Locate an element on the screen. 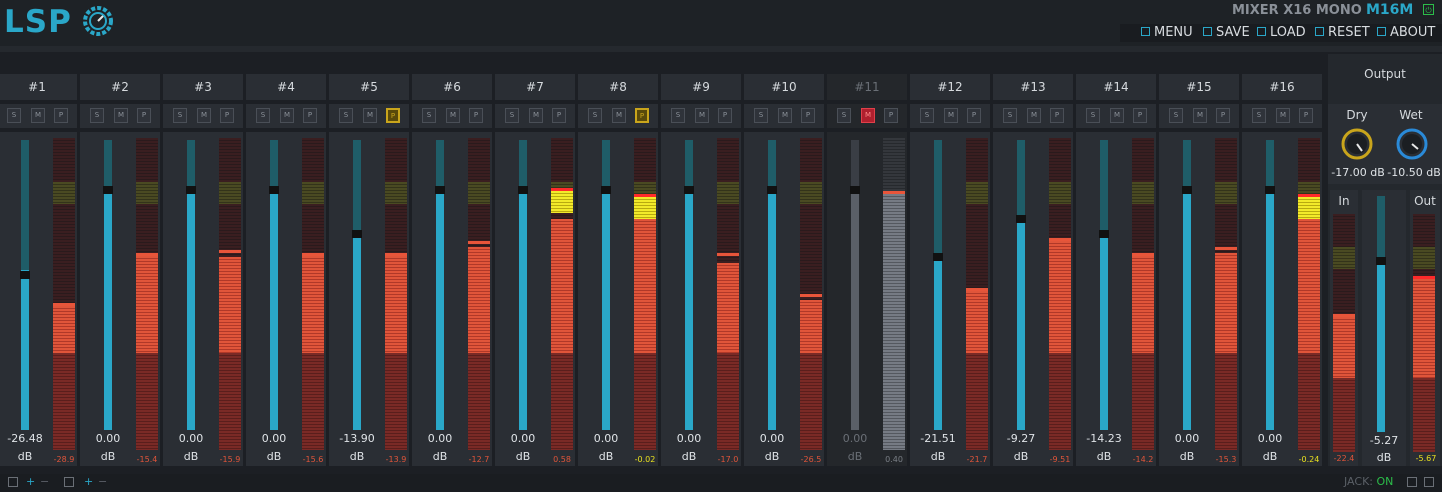 This screenshot has height=492, width=1442. menu-button: MENU is located at coordinates (1167, 32).